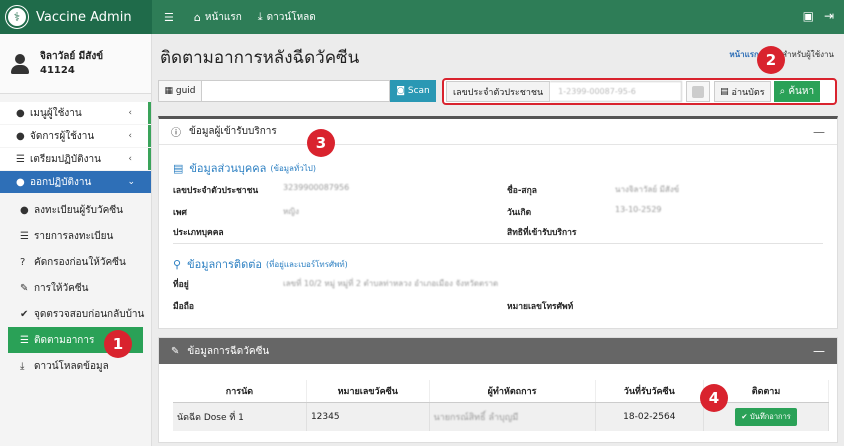  Describe the element at coordinates (171, 17) in the screenshot. I see `hamburger-icon: ☰` at that location.